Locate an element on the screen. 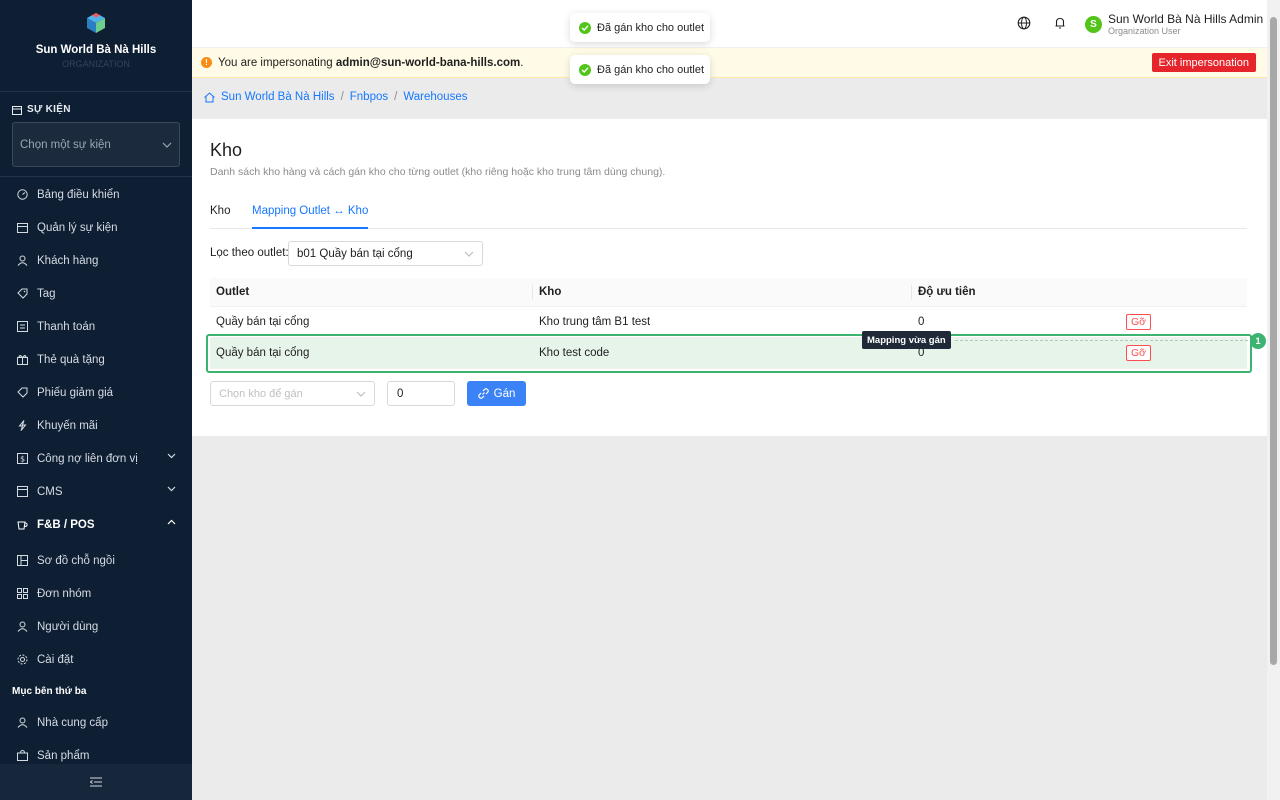 Image resolution: width=1280 pixels, height=800 pixels. tabs: Kho Mapping Outlet ↔ Kho is located at coordinates (728, 217).